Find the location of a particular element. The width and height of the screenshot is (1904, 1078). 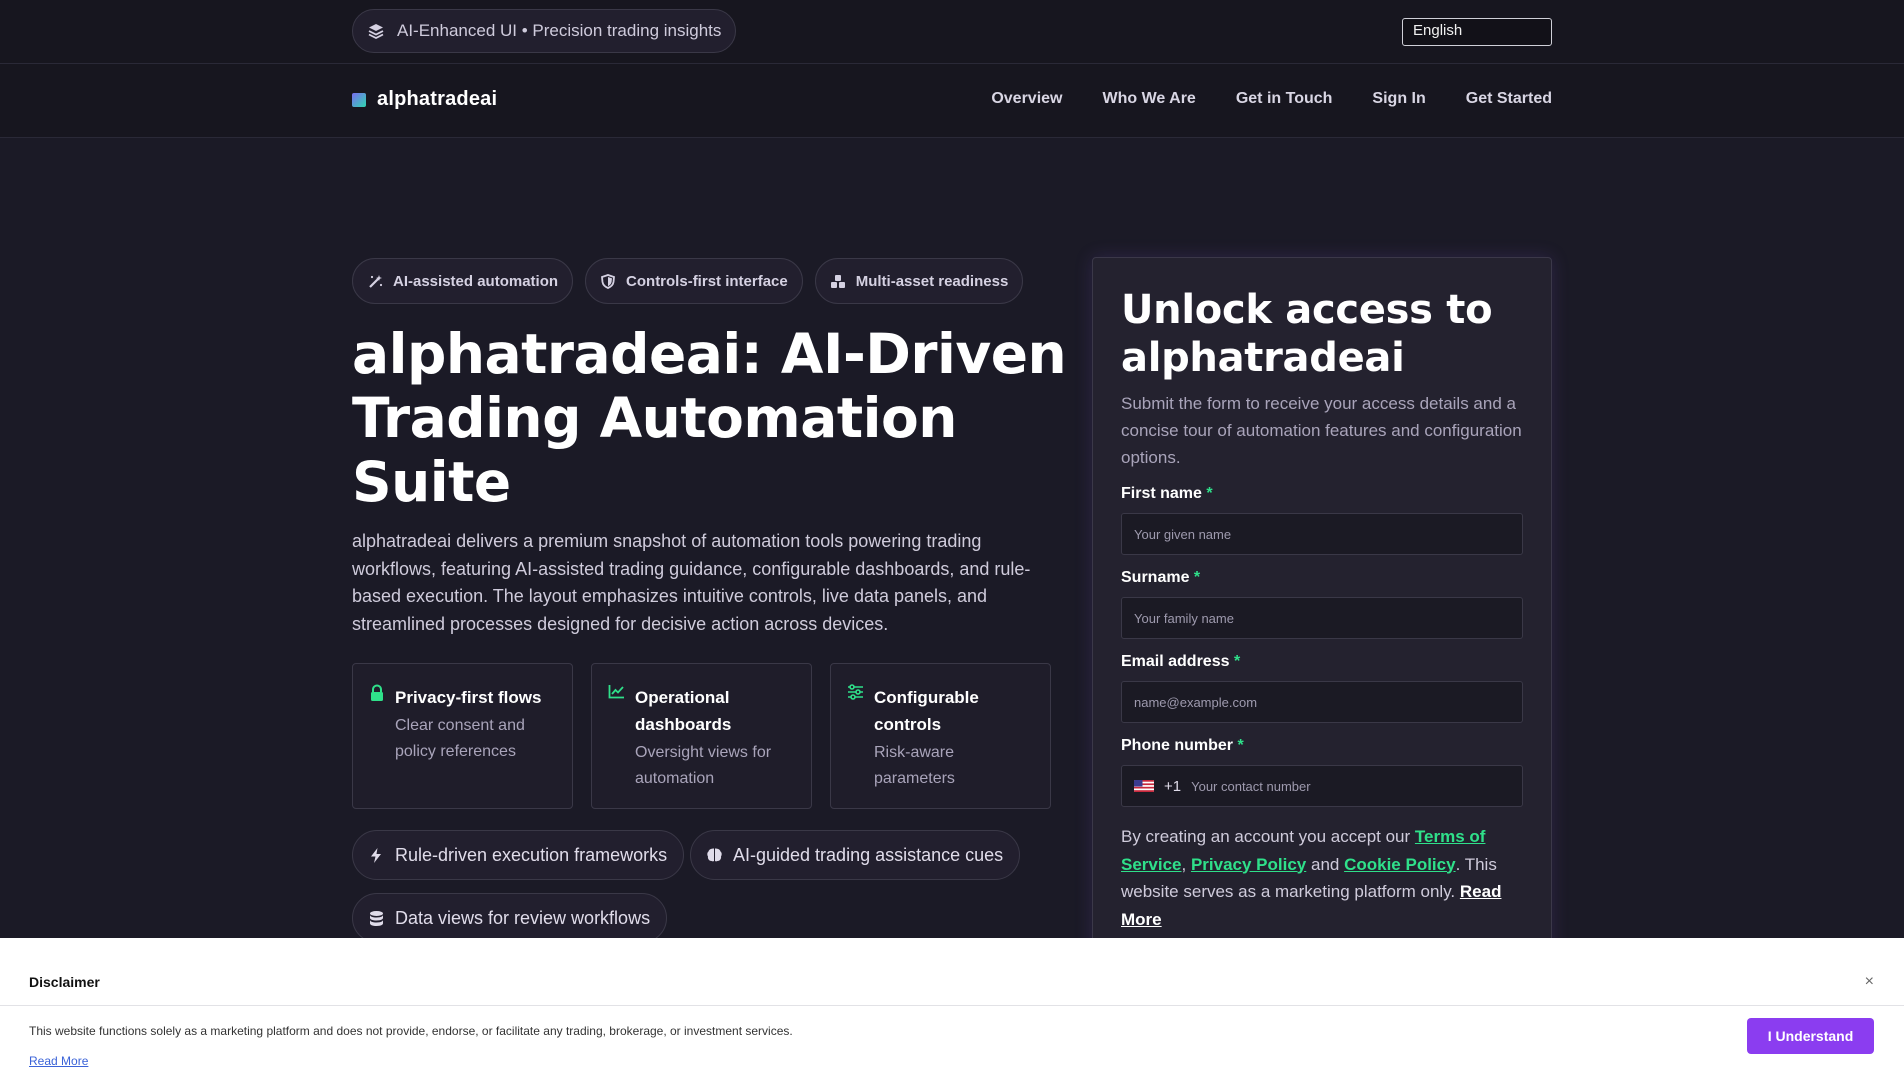

close-icon: × is located at coordinates (1869, 982).